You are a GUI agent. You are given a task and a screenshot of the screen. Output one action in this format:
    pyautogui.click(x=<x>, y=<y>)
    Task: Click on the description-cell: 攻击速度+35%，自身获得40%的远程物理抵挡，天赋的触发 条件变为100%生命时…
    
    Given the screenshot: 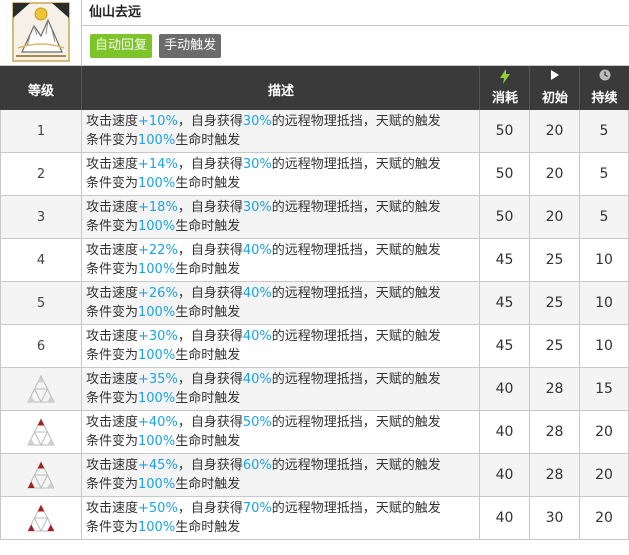 What is the action you would take?
    pyautogui.click(x=281, y=389)
    